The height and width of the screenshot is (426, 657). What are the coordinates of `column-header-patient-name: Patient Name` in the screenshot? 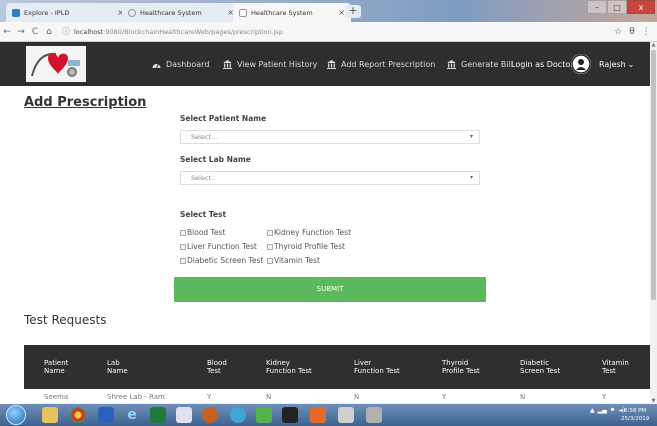 It's located at (56, 367).